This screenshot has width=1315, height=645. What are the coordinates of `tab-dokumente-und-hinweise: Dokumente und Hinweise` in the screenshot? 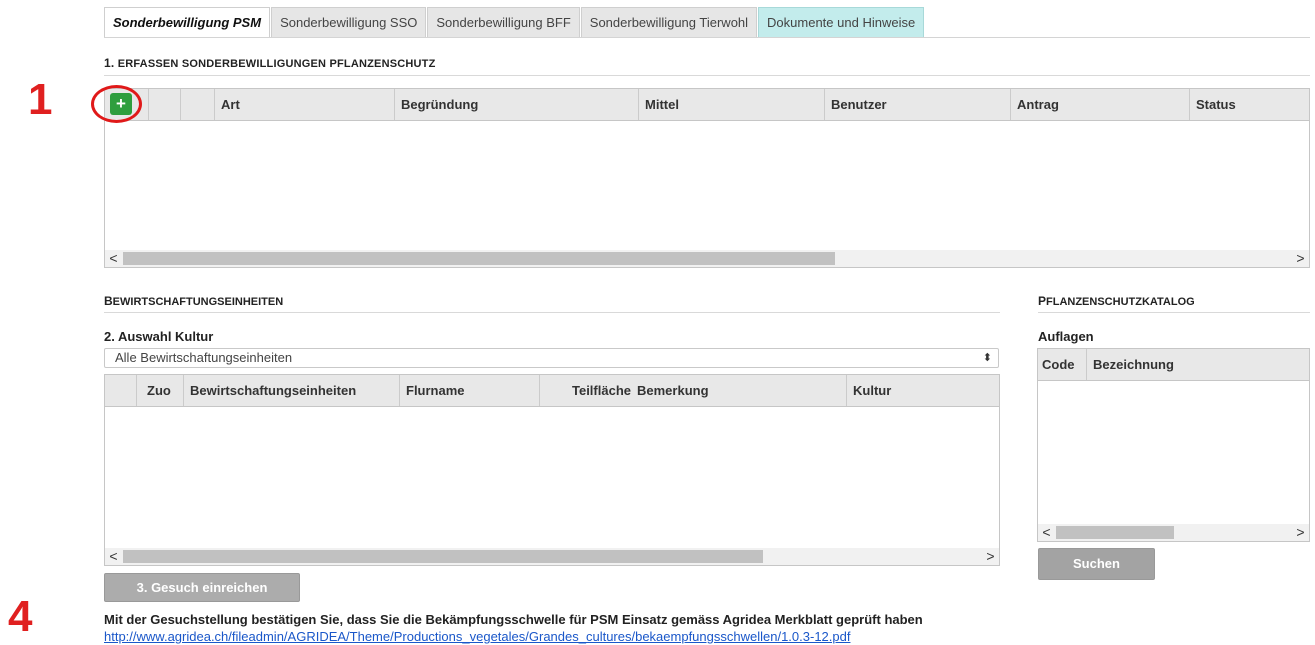 It's located at (841, 22).